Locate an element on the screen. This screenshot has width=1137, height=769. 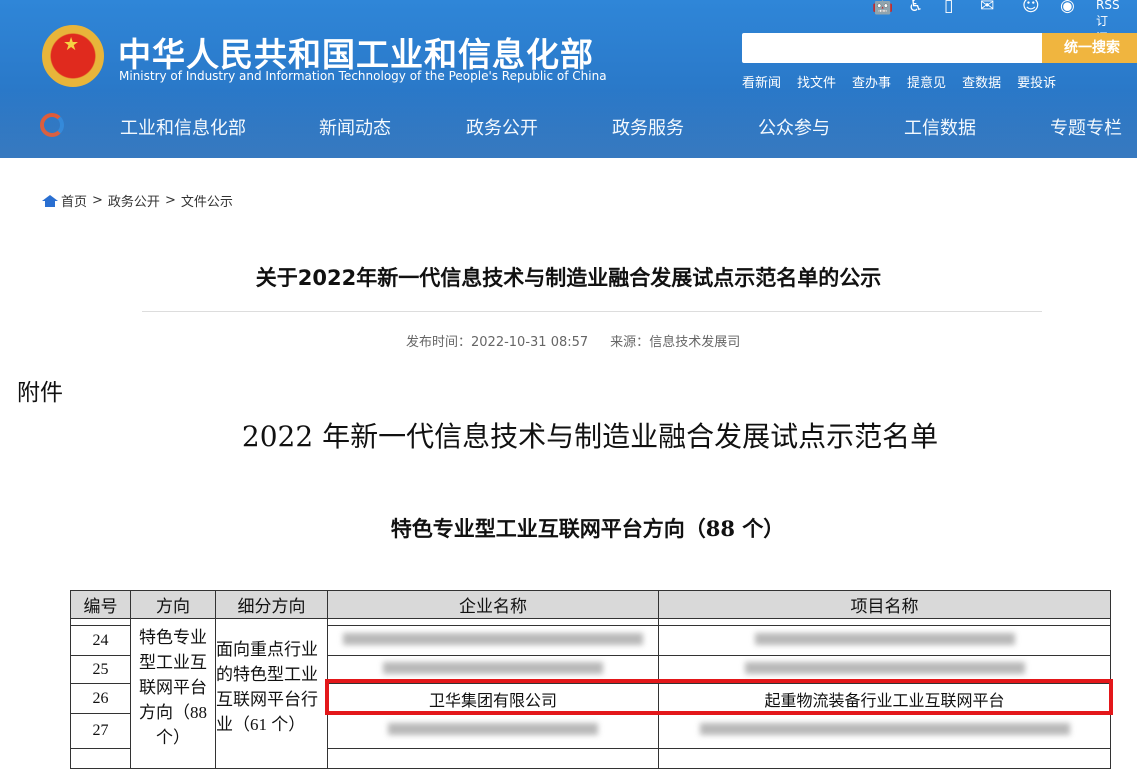
document-title: 2022 年新一代信息技术与制造业融合发展试点示范名单 is located at coordinates (590, 436).